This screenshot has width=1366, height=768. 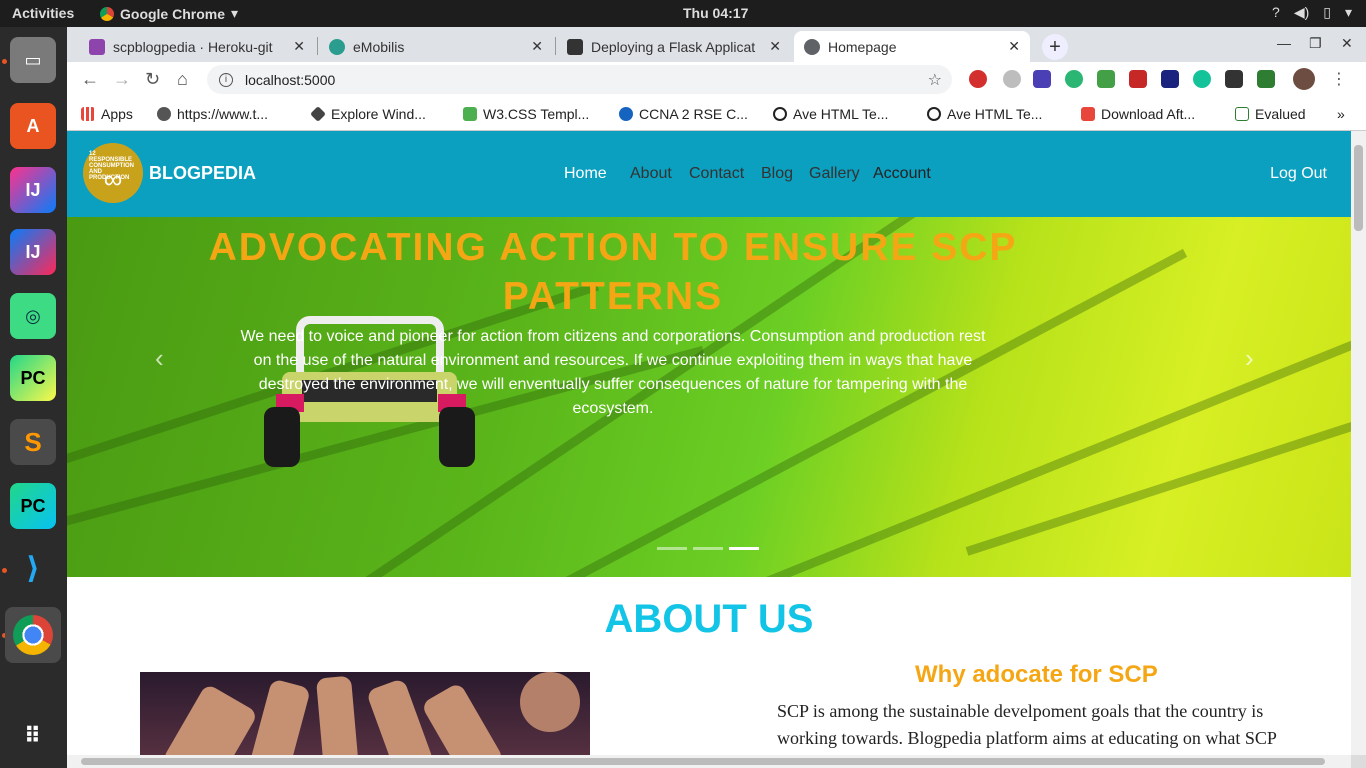 I want to click on nav-home: Home, so click(x=585, y=174).